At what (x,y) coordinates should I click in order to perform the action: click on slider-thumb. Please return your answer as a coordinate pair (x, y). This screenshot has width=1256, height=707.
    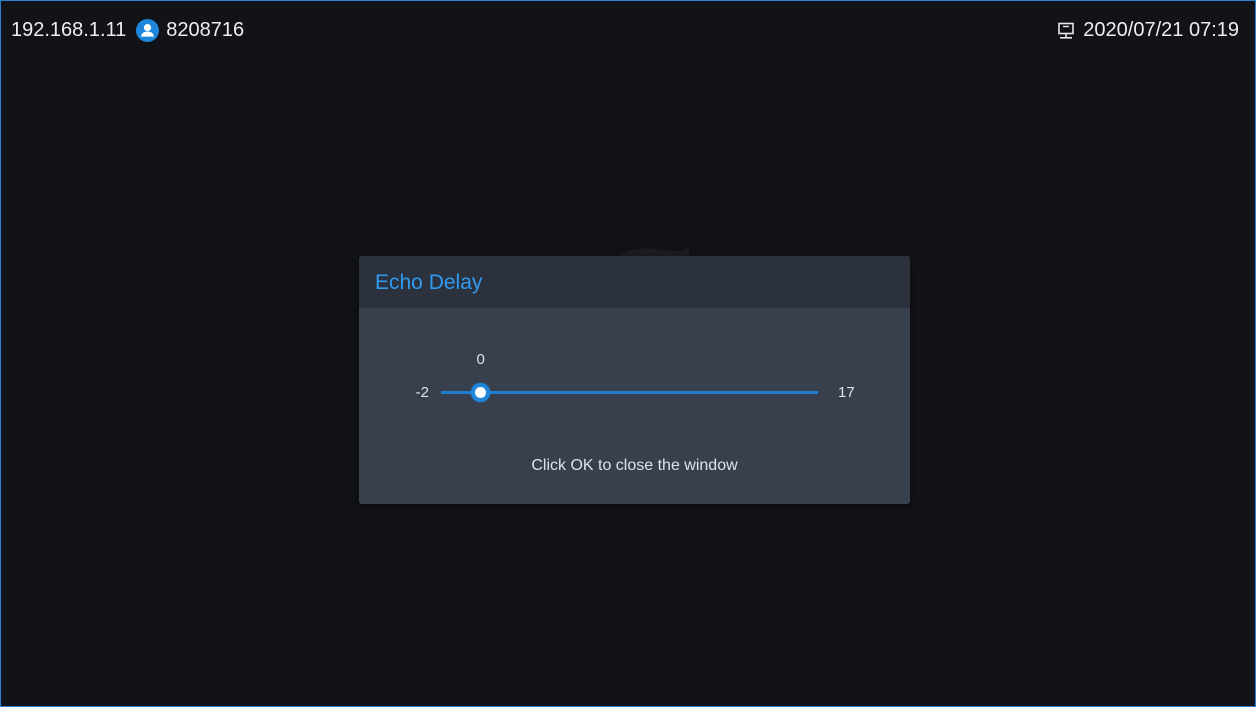
    Looking at the image, I should click on (481, 392).